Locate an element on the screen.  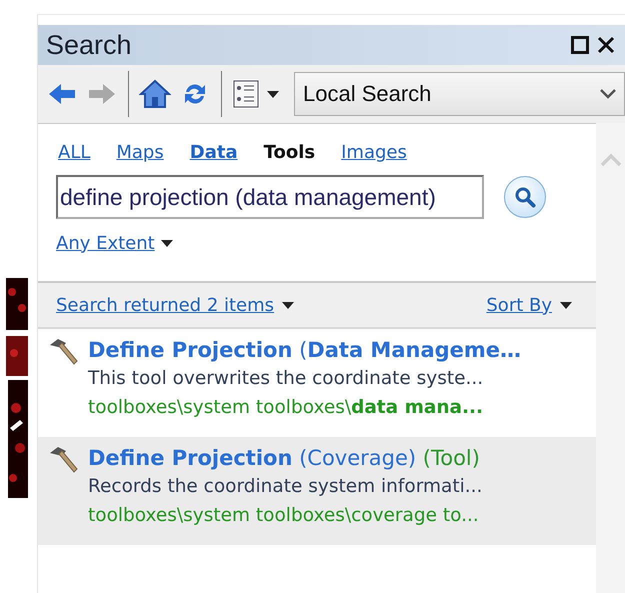
category-tab: Maps is located at coordinates (140, 152).